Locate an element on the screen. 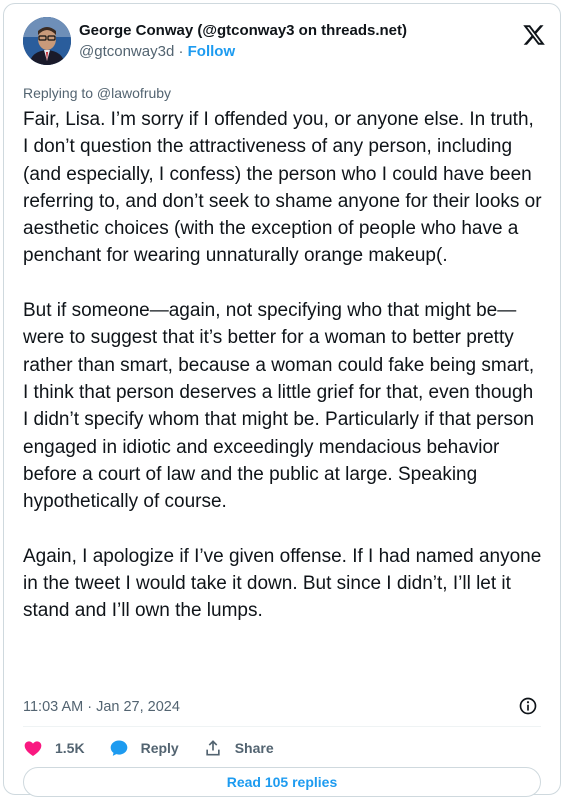  reply-button: Reply is located at coordinates (144, 748).